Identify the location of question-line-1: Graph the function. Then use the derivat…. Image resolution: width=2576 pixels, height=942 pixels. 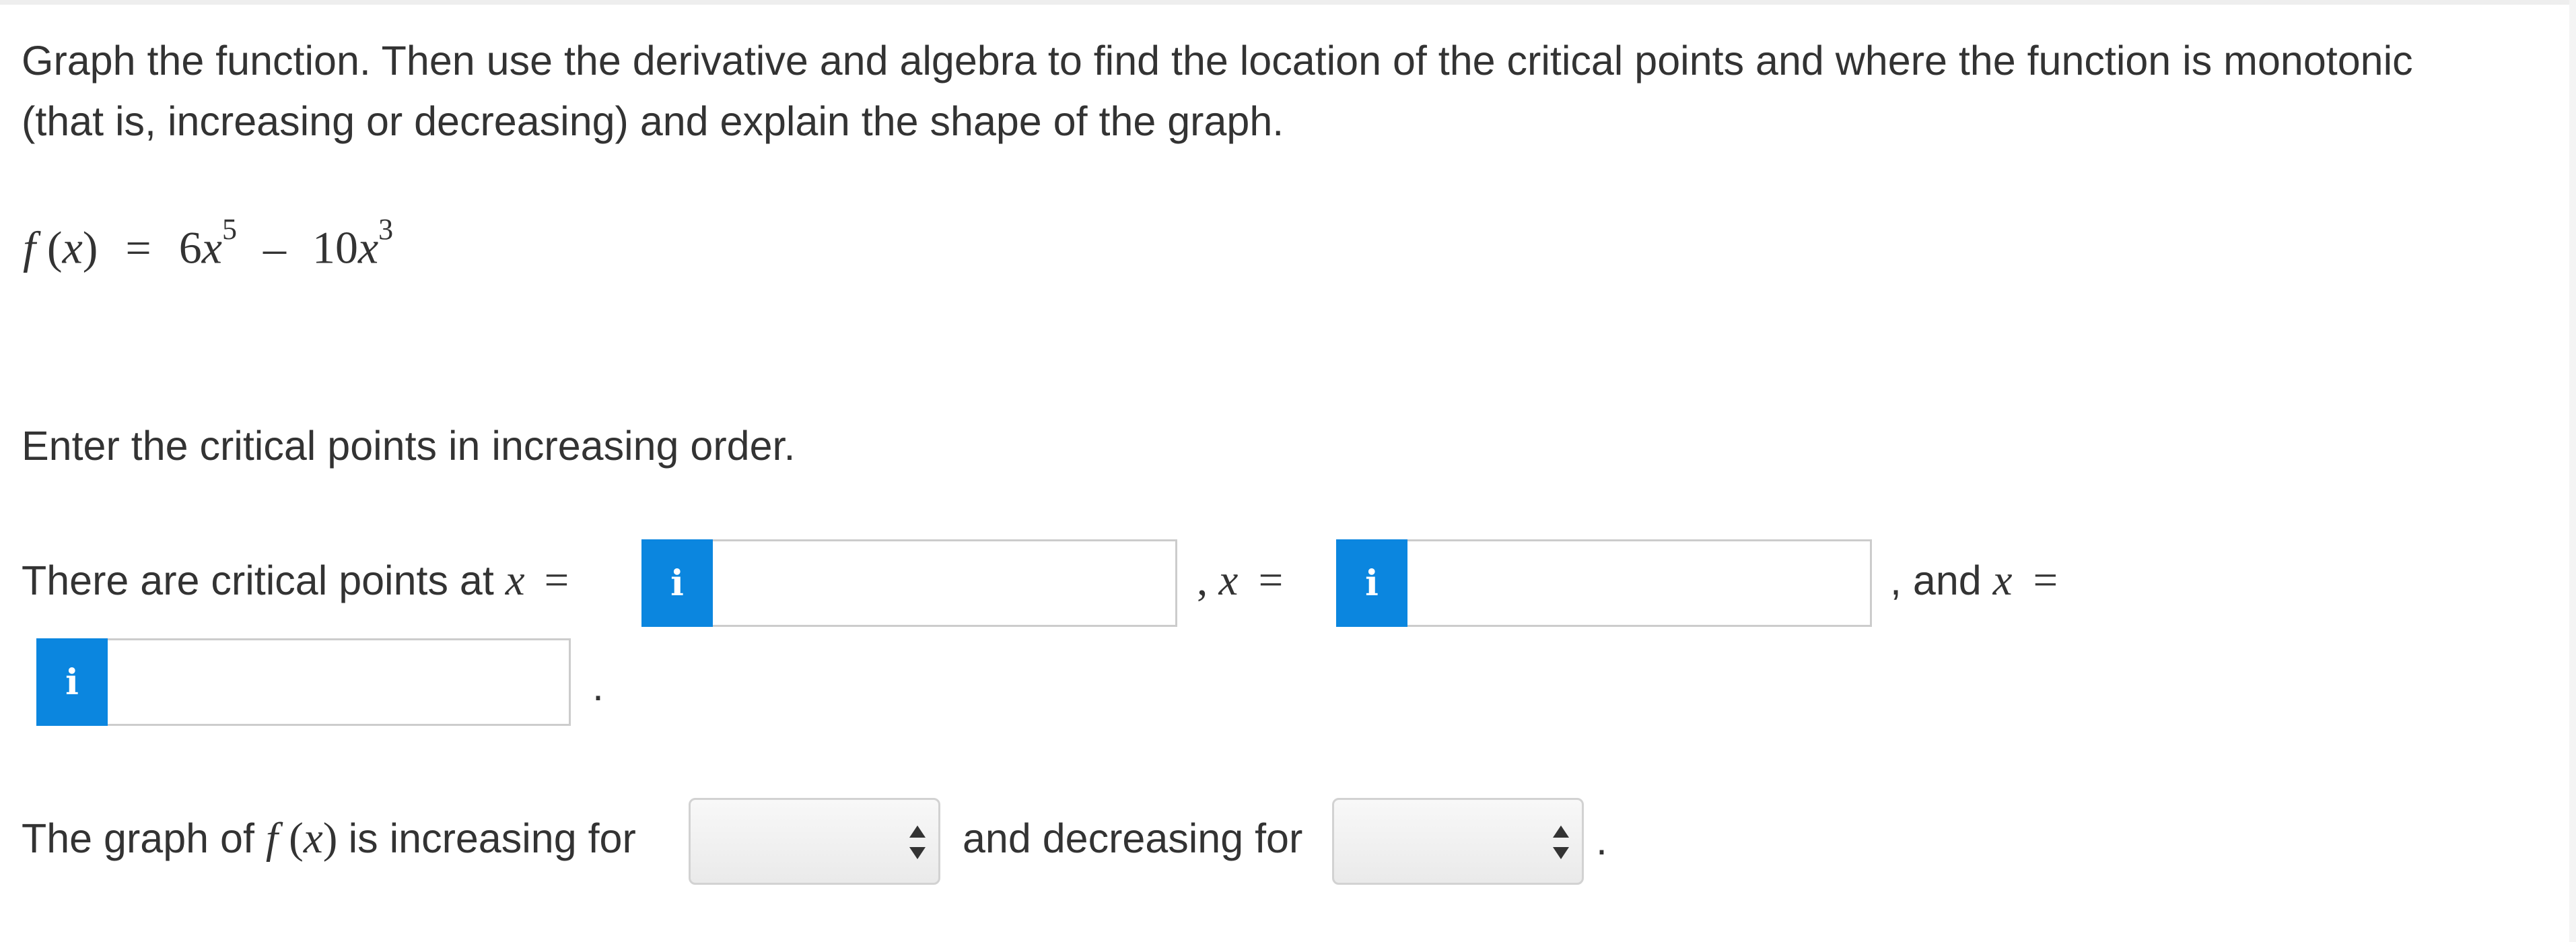
(1217, 61).